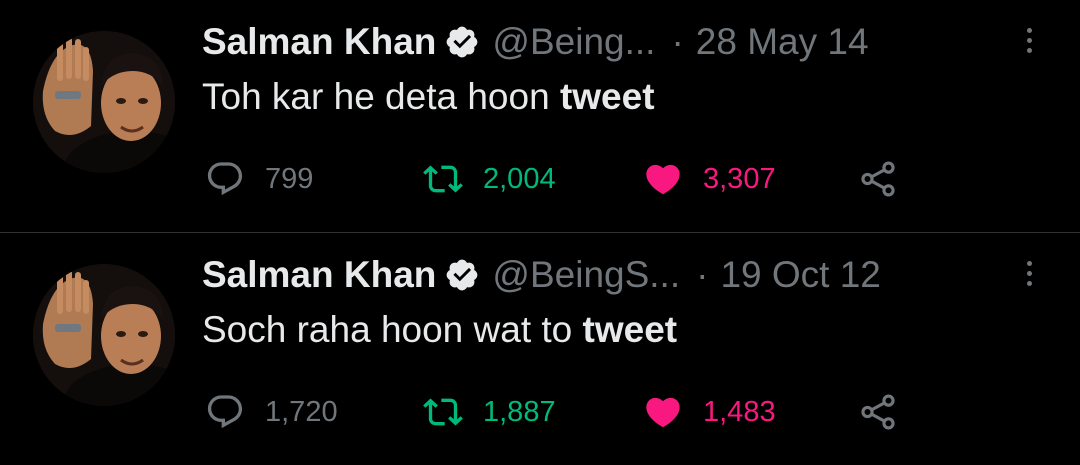 The width and height of the screenshot is (1080, 465). Describe the element at coordinates (381, 96) in the screenshot. I see `tweet-text-plain: Toh kar he deta hoon` at that location.